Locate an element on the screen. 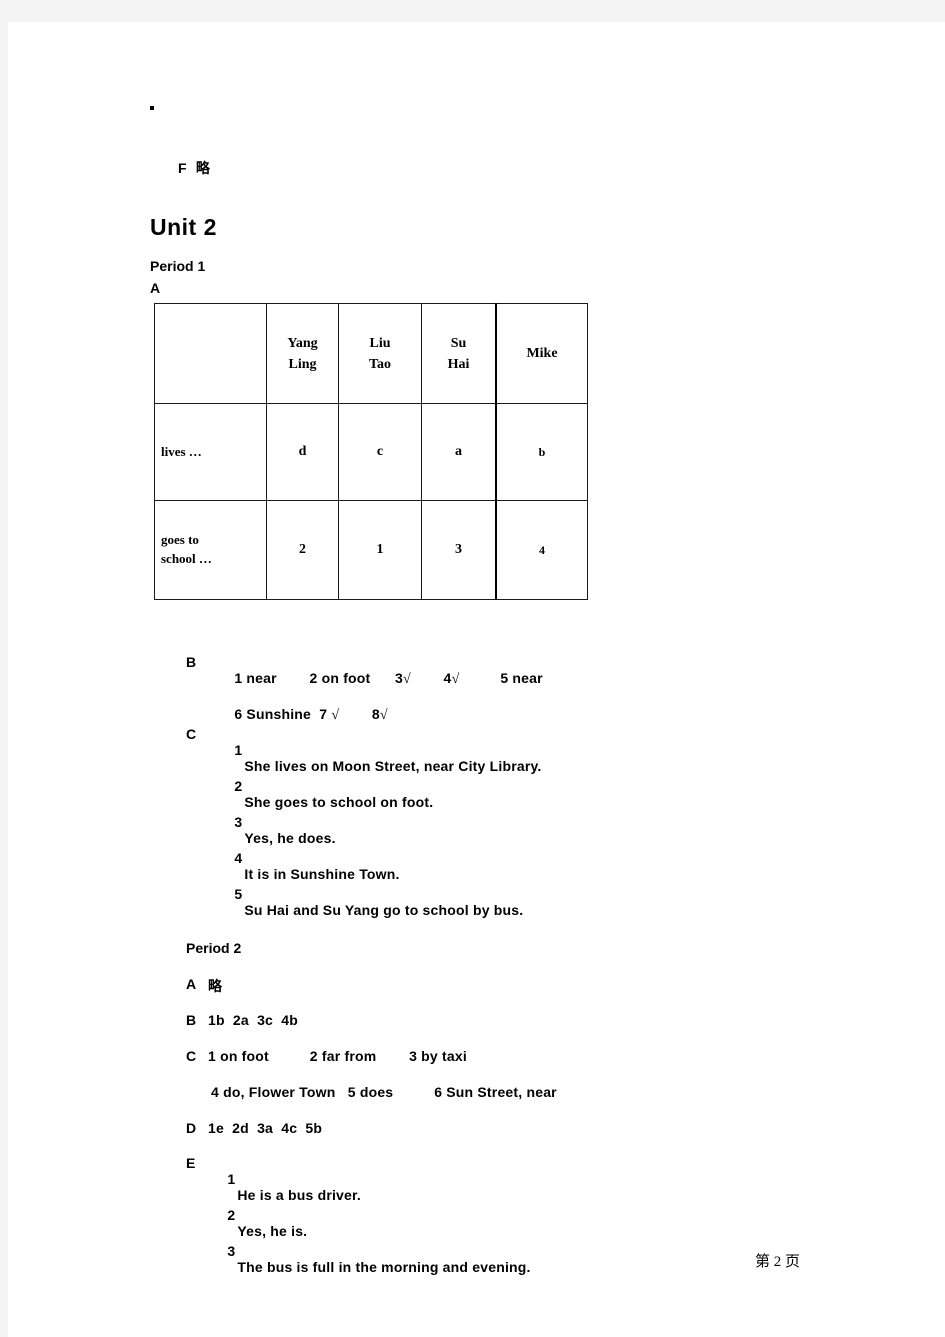 Image resolution: width=945 pixels, height=1337 pixels. table-cell: 2 is located at coordinates (302, 550).